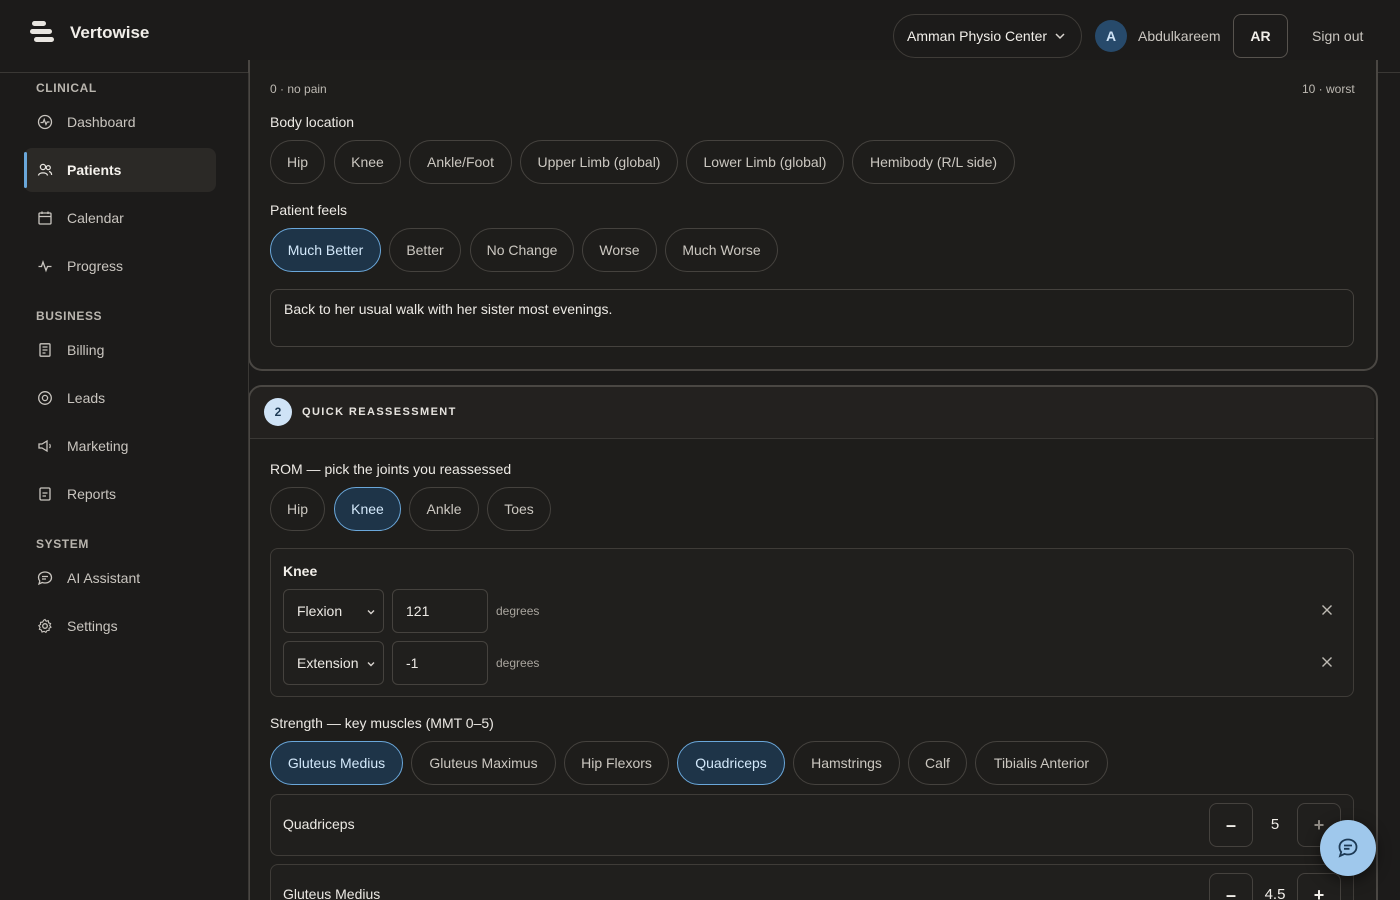  Describe the element at coordinates (1275, 824) in the screenshot. I see `mmt-value: 5` at that location.